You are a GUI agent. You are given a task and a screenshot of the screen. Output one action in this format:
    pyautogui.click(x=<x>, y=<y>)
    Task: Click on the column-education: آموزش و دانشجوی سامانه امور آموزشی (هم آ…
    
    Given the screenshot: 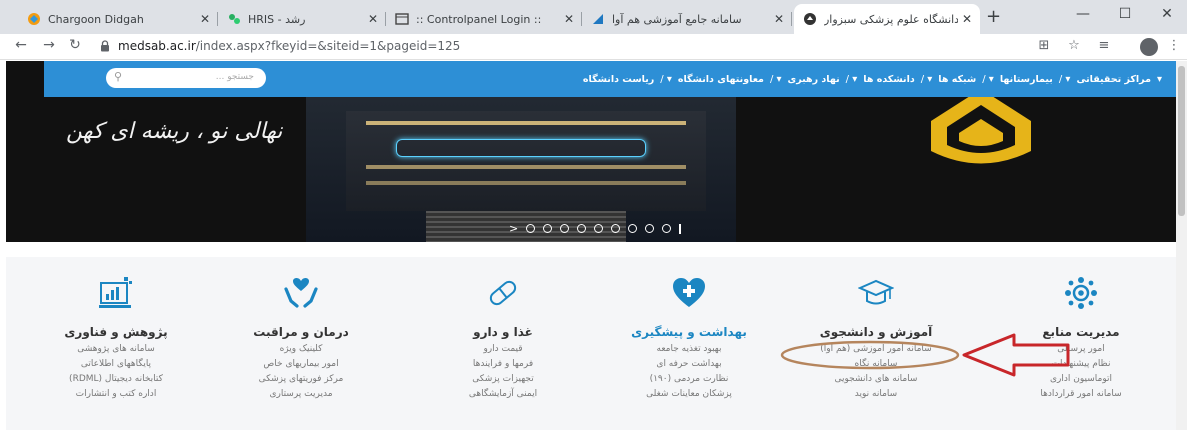 What is the action you would take?
    pyautogui.click(x=876, y=334)
    